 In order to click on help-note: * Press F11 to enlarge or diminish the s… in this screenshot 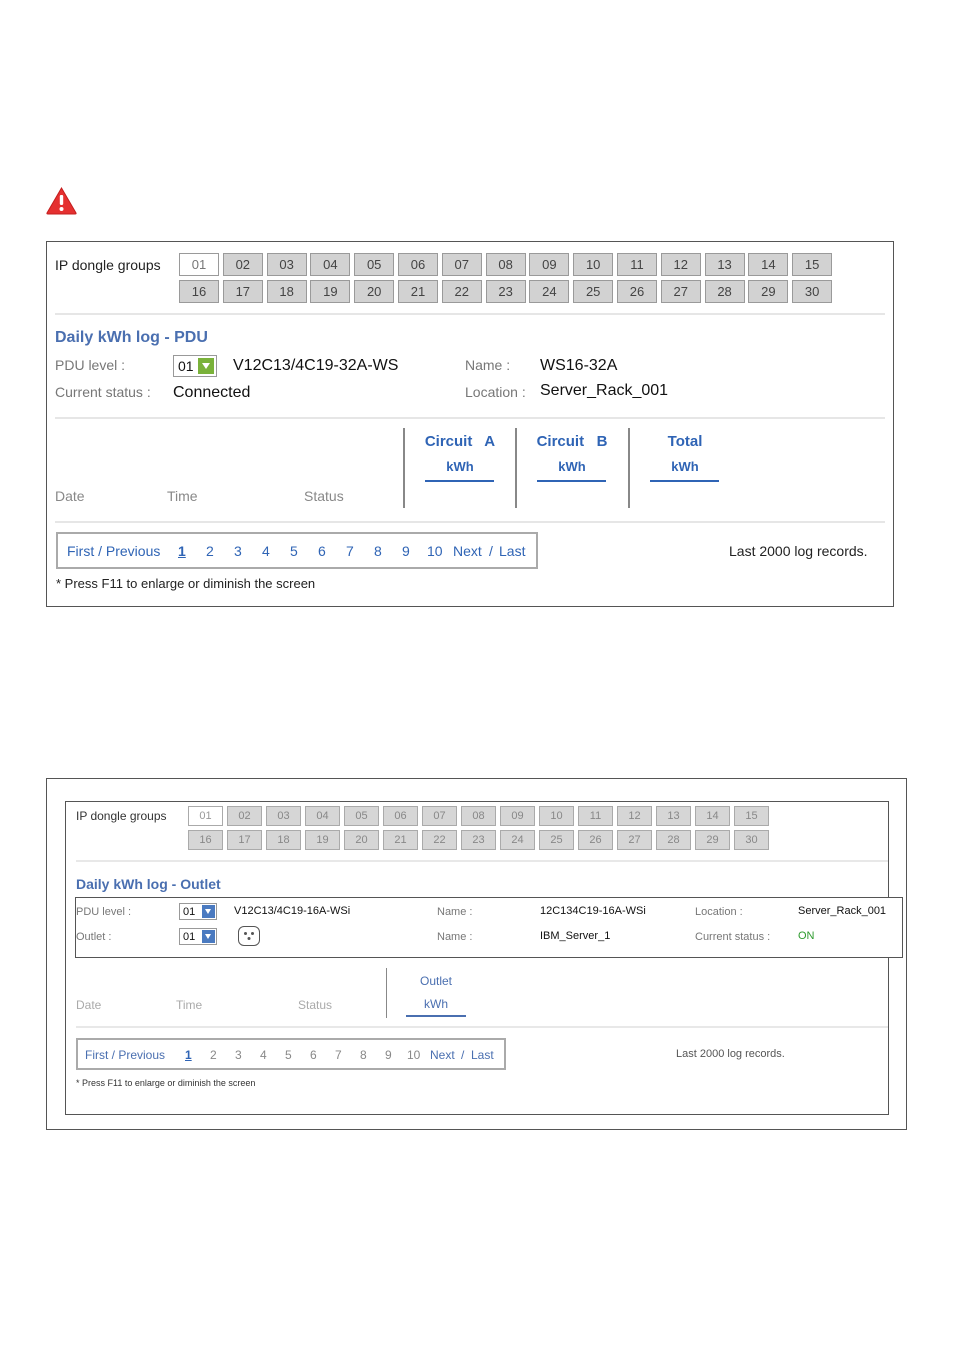, I will do `click(166, 1083)`.